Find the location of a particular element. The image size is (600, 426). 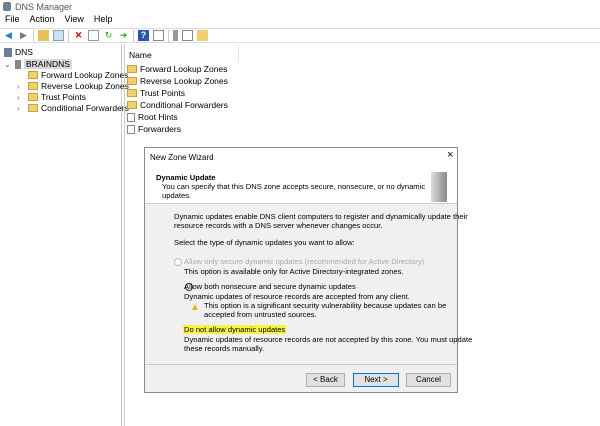

zone-icon is located at coordinates (202, 35).